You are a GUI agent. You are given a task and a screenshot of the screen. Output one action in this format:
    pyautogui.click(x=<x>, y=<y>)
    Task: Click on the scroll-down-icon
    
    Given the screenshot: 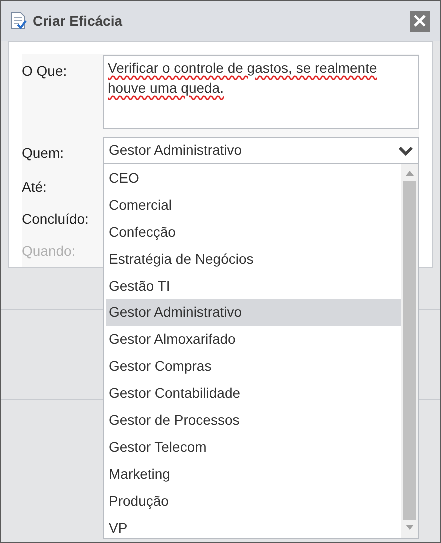 What is the action you would take?
    pyautogui.click(x=410, y=527)
    